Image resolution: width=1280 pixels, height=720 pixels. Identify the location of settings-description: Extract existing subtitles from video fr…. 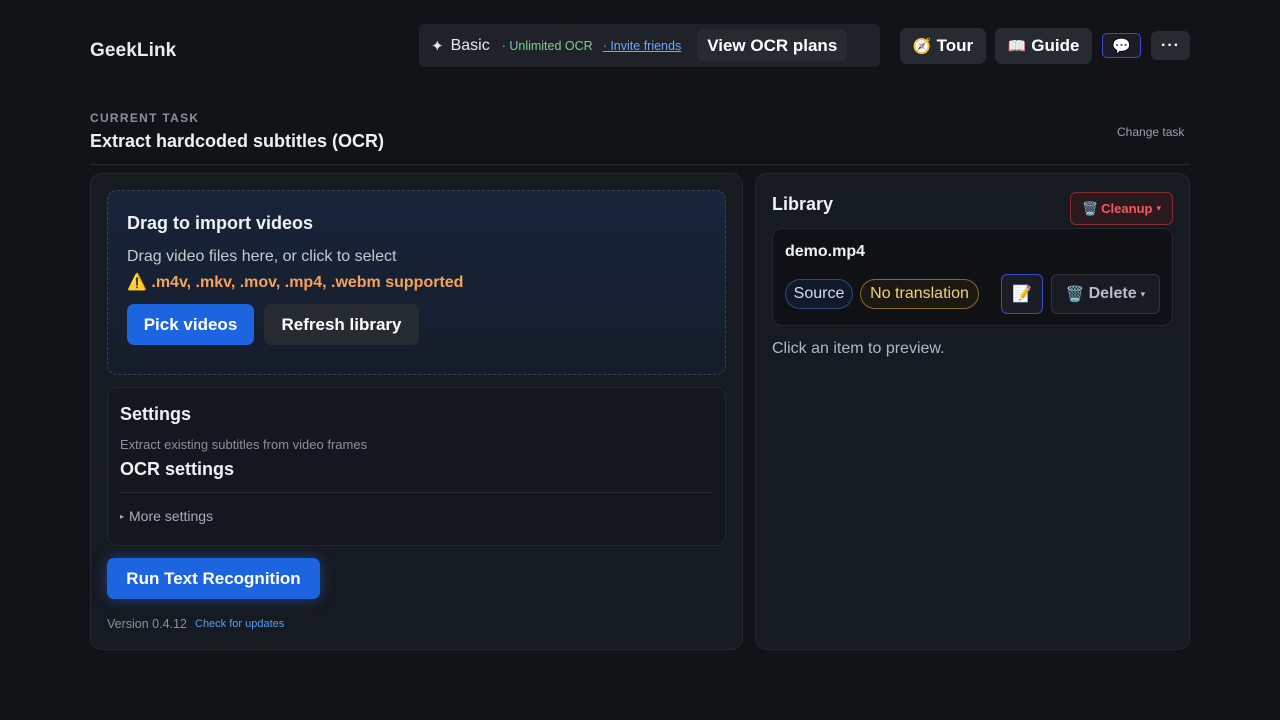
(244, 444).